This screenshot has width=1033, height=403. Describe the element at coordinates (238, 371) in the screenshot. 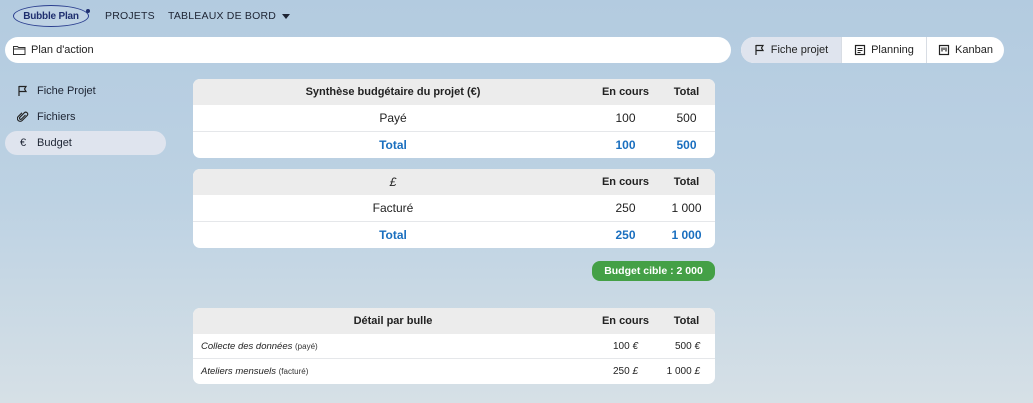

I see `bubble-name-text: Ateliers mensuels` at that location.